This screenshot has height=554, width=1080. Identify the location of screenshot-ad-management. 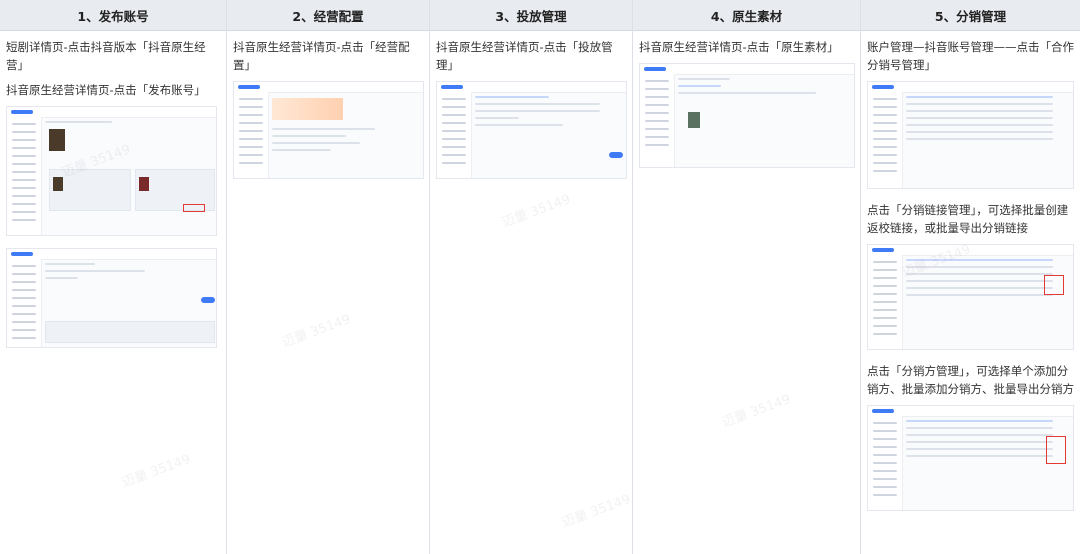
(531, 130).